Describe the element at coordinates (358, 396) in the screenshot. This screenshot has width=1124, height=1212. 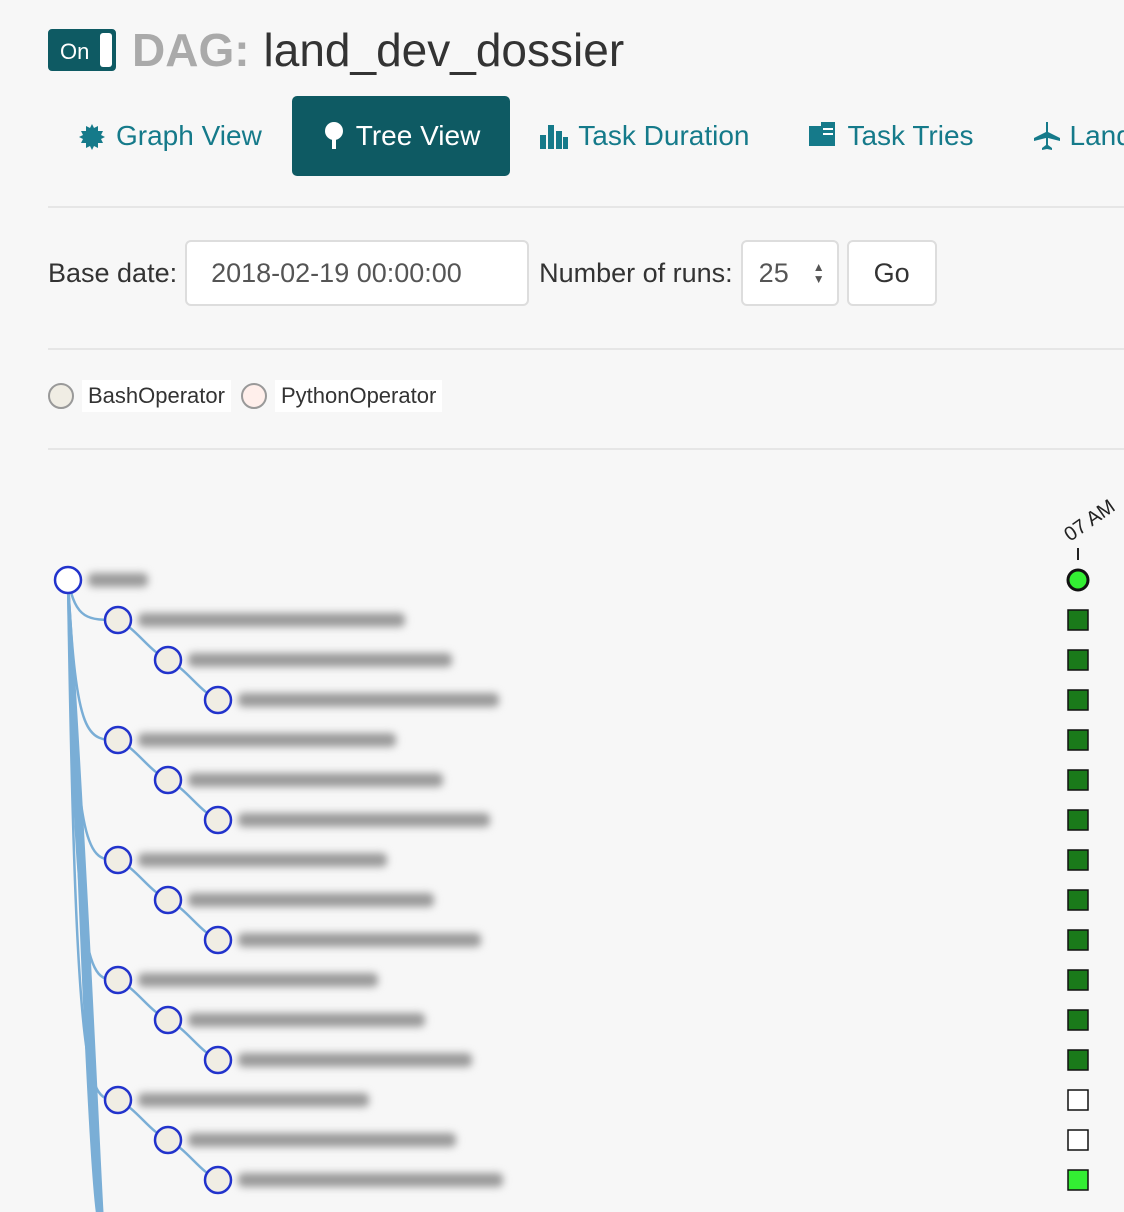
I see `legend-label: PythonOperator` at that location.